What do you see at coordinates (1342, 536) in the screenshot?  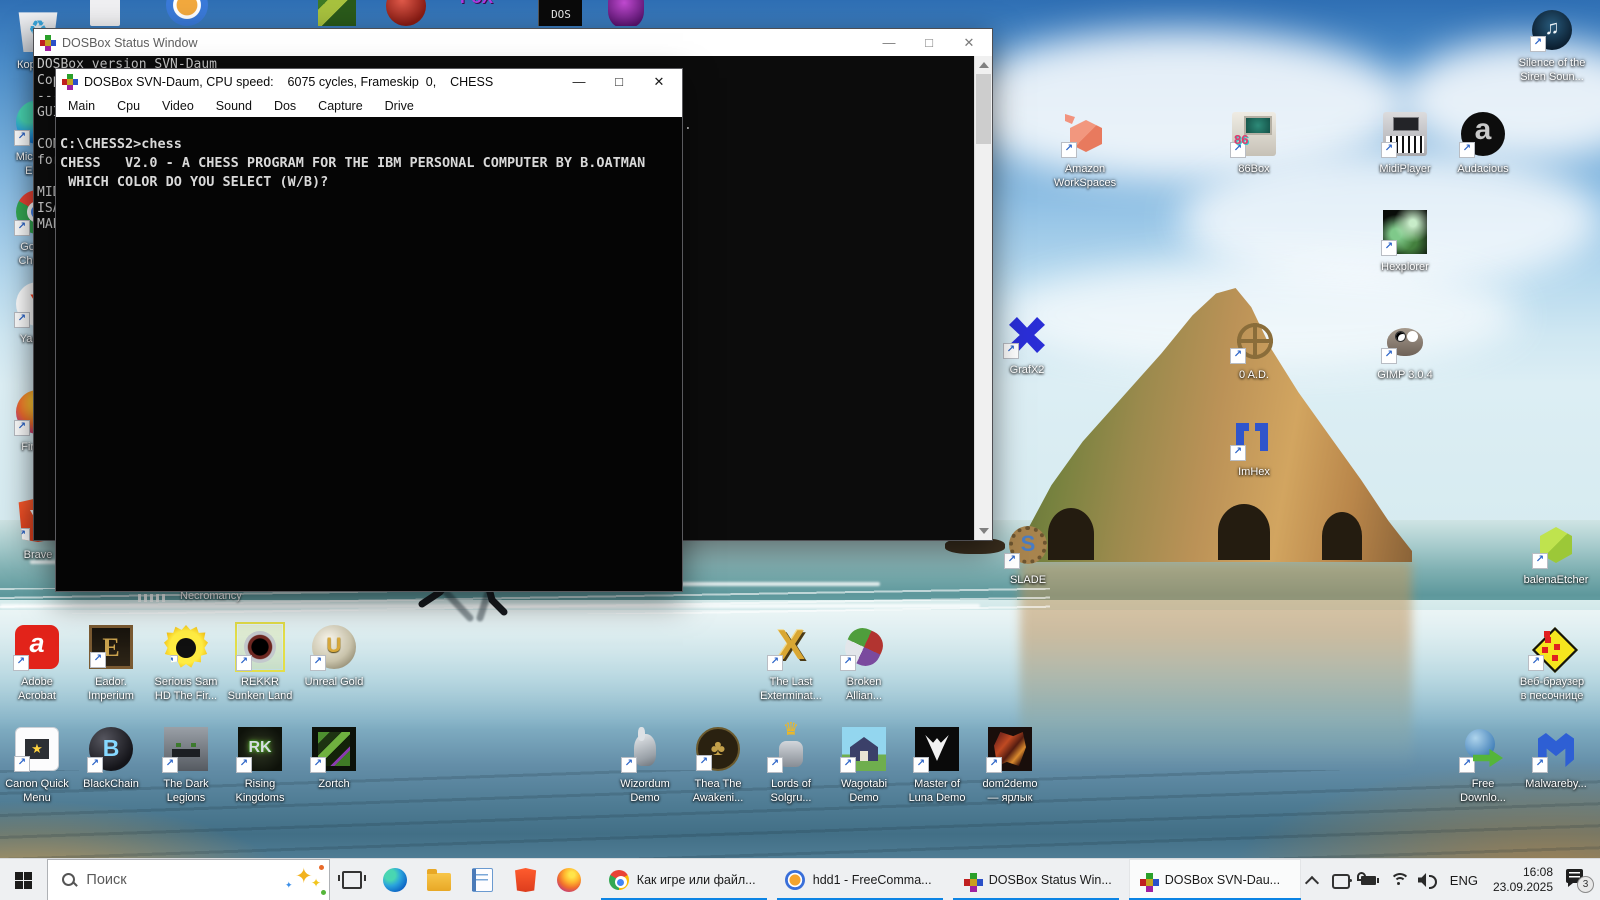 I see `rock-arch` at bounding box center [1342, 536].